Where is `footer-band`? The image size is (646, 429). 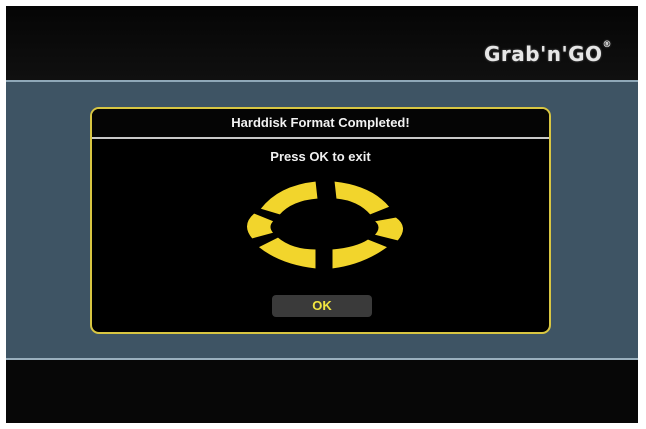 footer-band is located at coordinates (322, 391).